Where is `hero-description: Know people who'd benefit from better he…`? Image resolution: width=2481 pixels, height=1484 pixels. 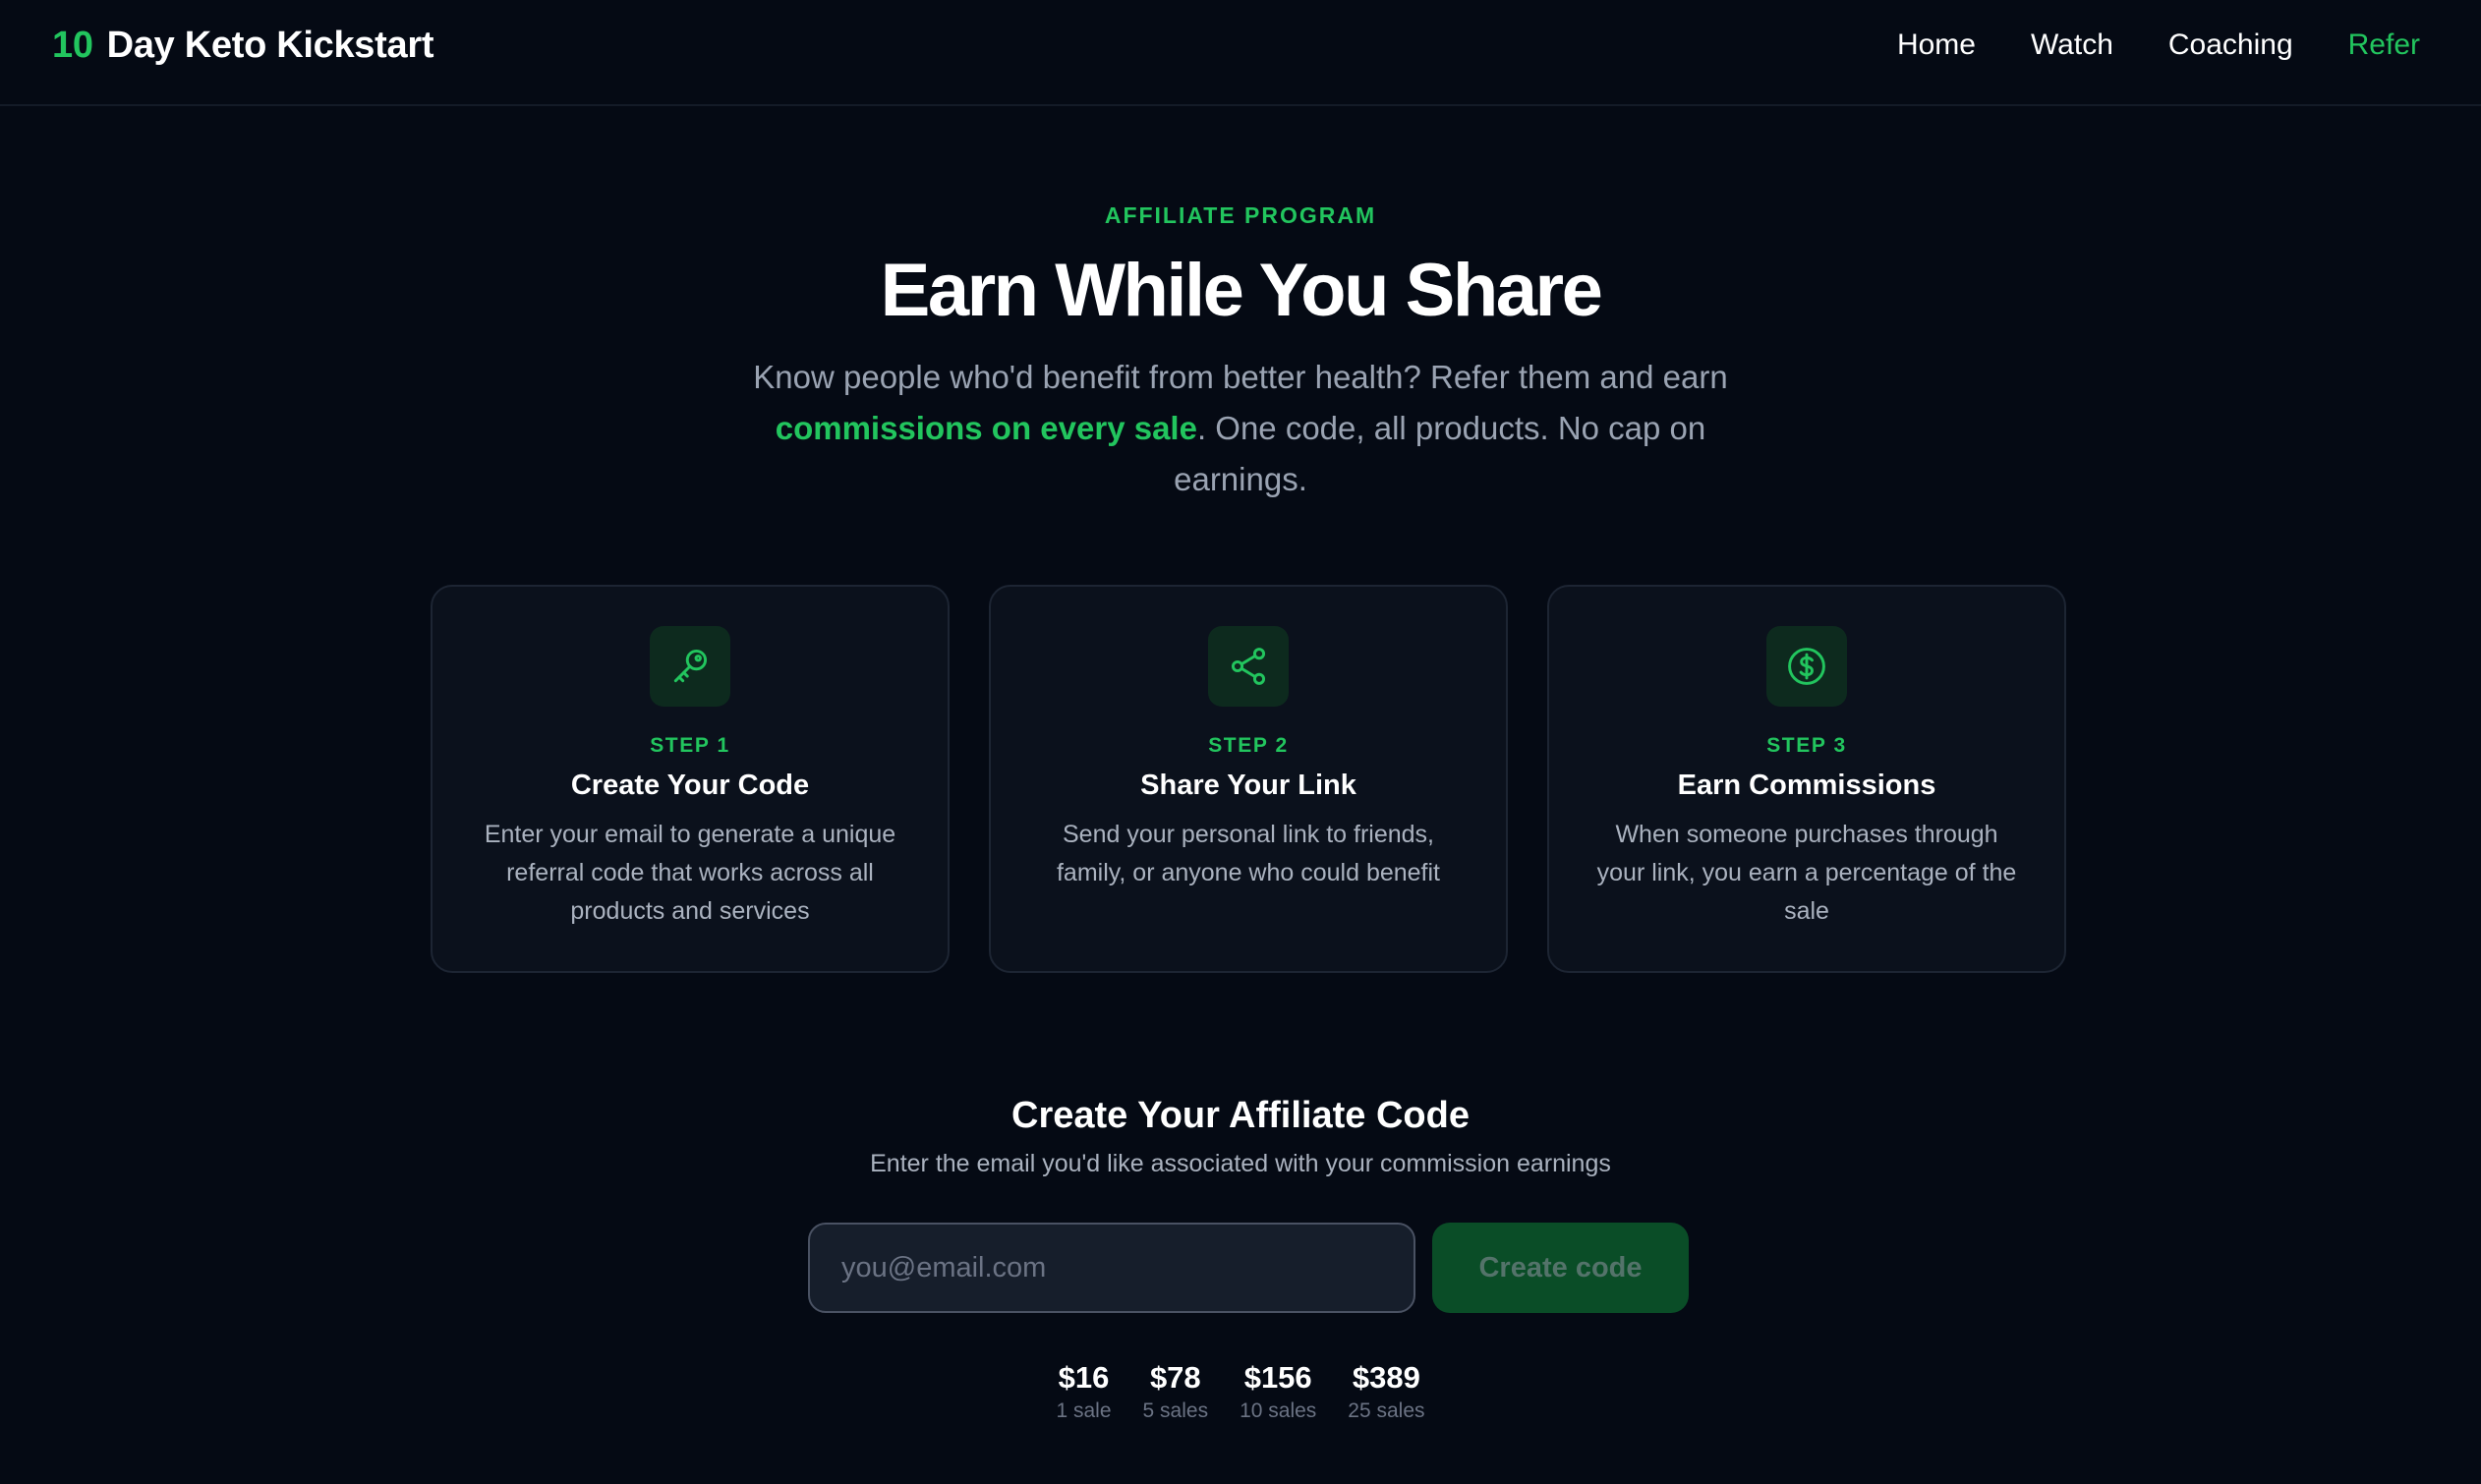
hero-description: Know people who'd benefit from better he… is located at coordinates (1240, 428).